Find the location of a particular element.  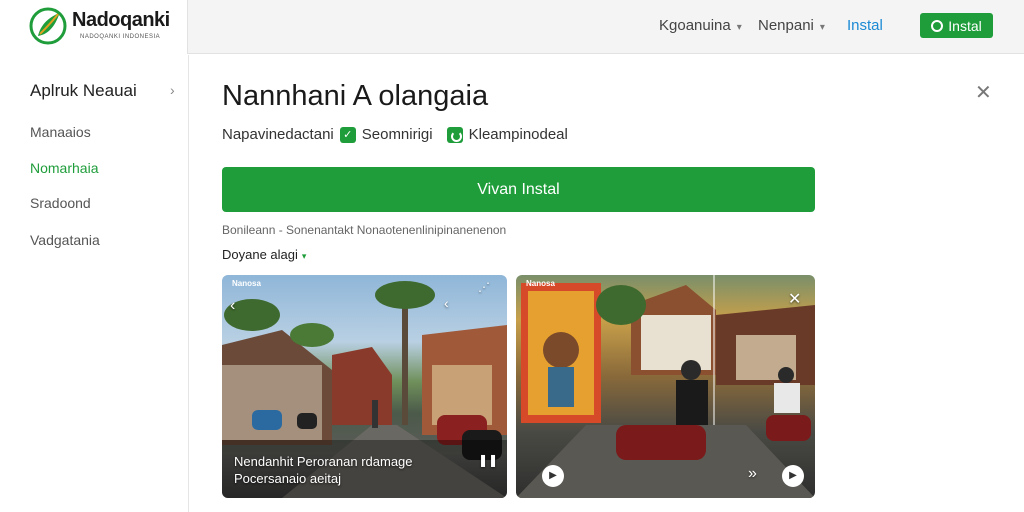

brand-name: Nadoqanki is located at coordinates (121, 20).